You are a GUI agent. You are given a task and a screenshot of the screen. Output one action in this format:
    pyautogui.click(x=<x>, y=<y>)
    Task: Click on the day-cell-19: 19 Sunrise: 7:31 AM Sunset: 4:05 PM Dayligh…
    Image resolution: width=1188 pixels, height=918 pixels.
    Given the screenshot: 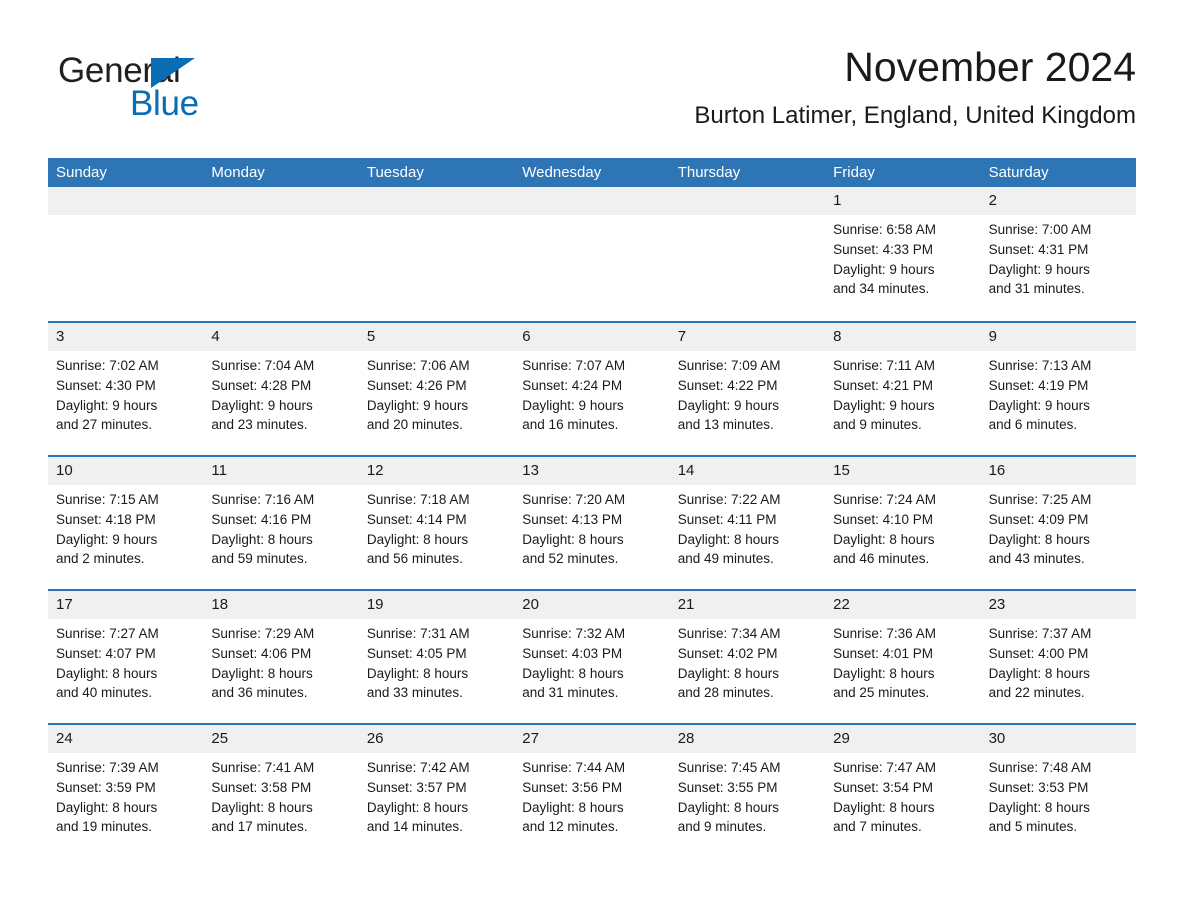 What is the action you would take?
    pyautogui.click(x=436, y=657)
    